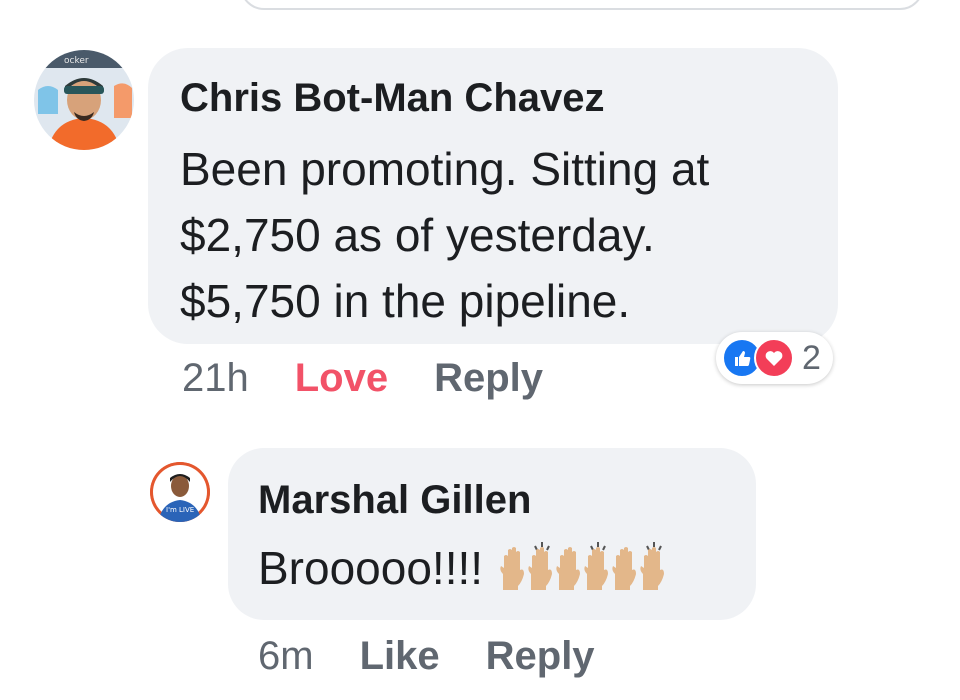 This screenshot has width=960, height=700. Describe the element at coordinates (180, 492) in the screenshot. I see `avatar: I'm LIVE` at that location.